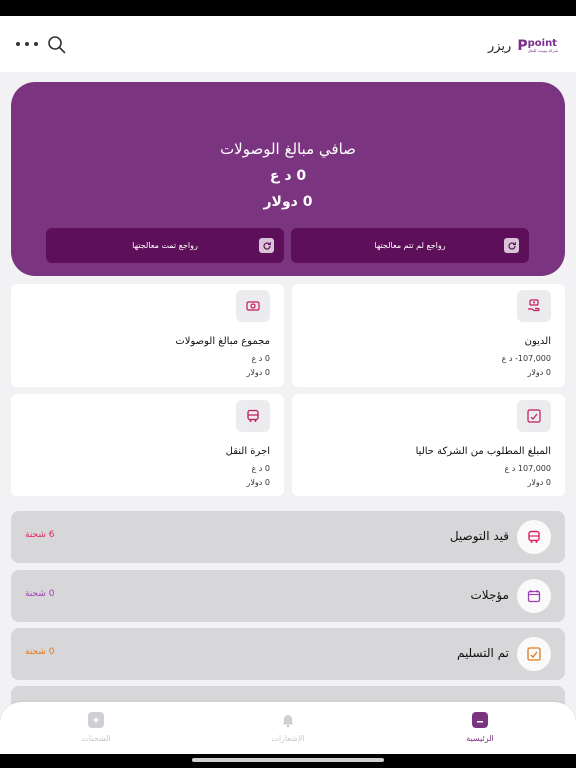  What do you see at coordinates (534, 596) in the screenshot?
I see `calendar-icon` at bounding box center [534, 596].